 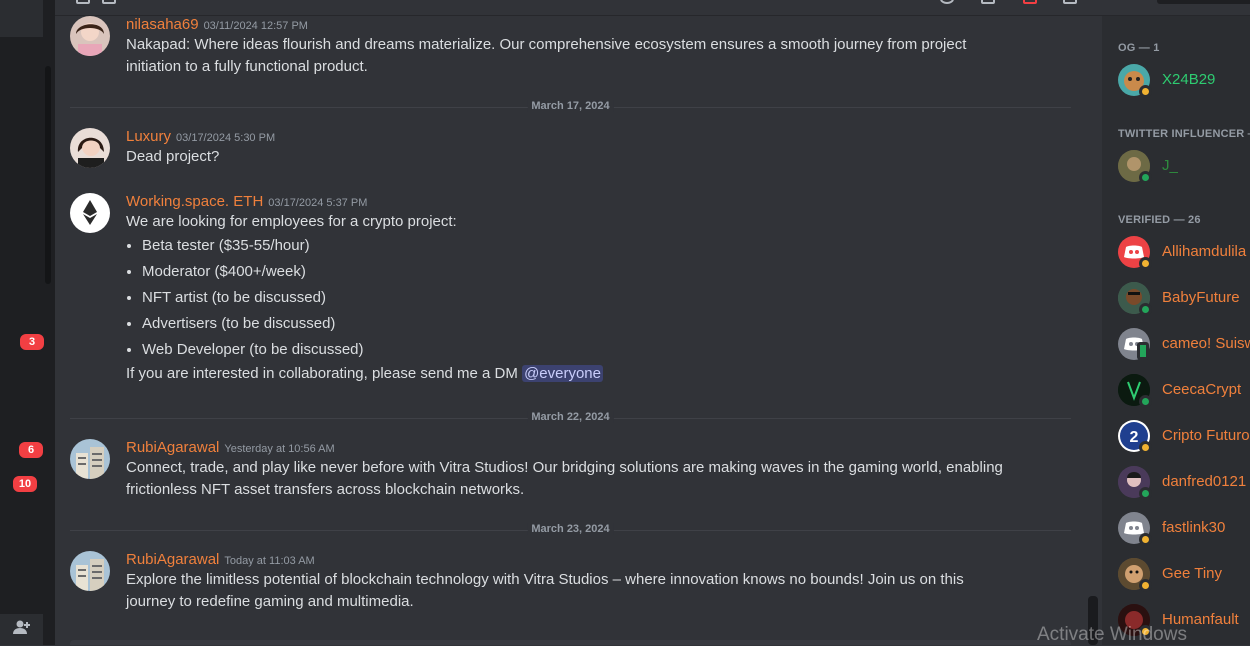 What do you see at coordinates (652, 8) in the screenshot?
I see `channel-header` at bounding box center [652, 8].